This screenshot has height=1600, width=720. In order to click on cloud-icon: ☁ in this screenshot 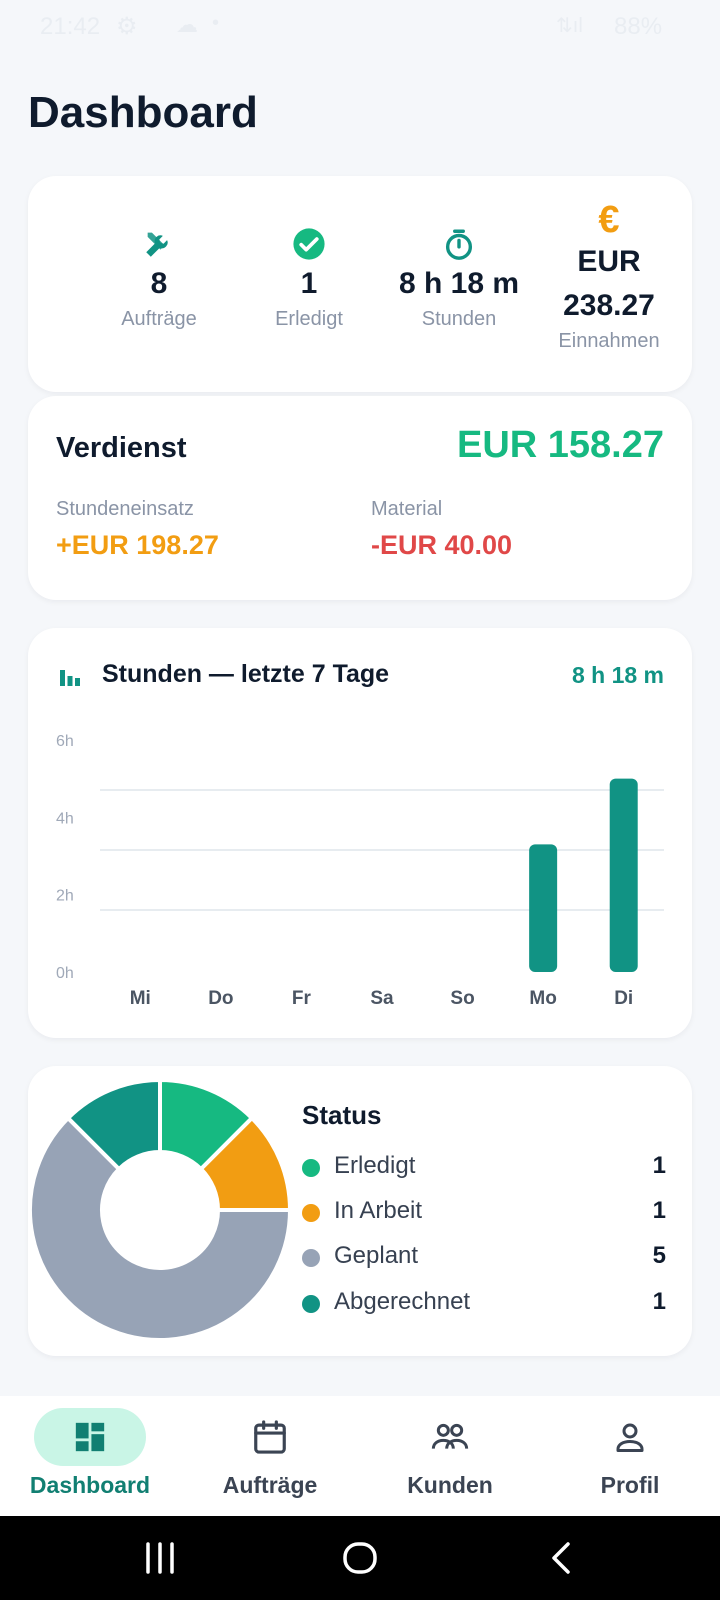, I will do `click(187, 24)`.